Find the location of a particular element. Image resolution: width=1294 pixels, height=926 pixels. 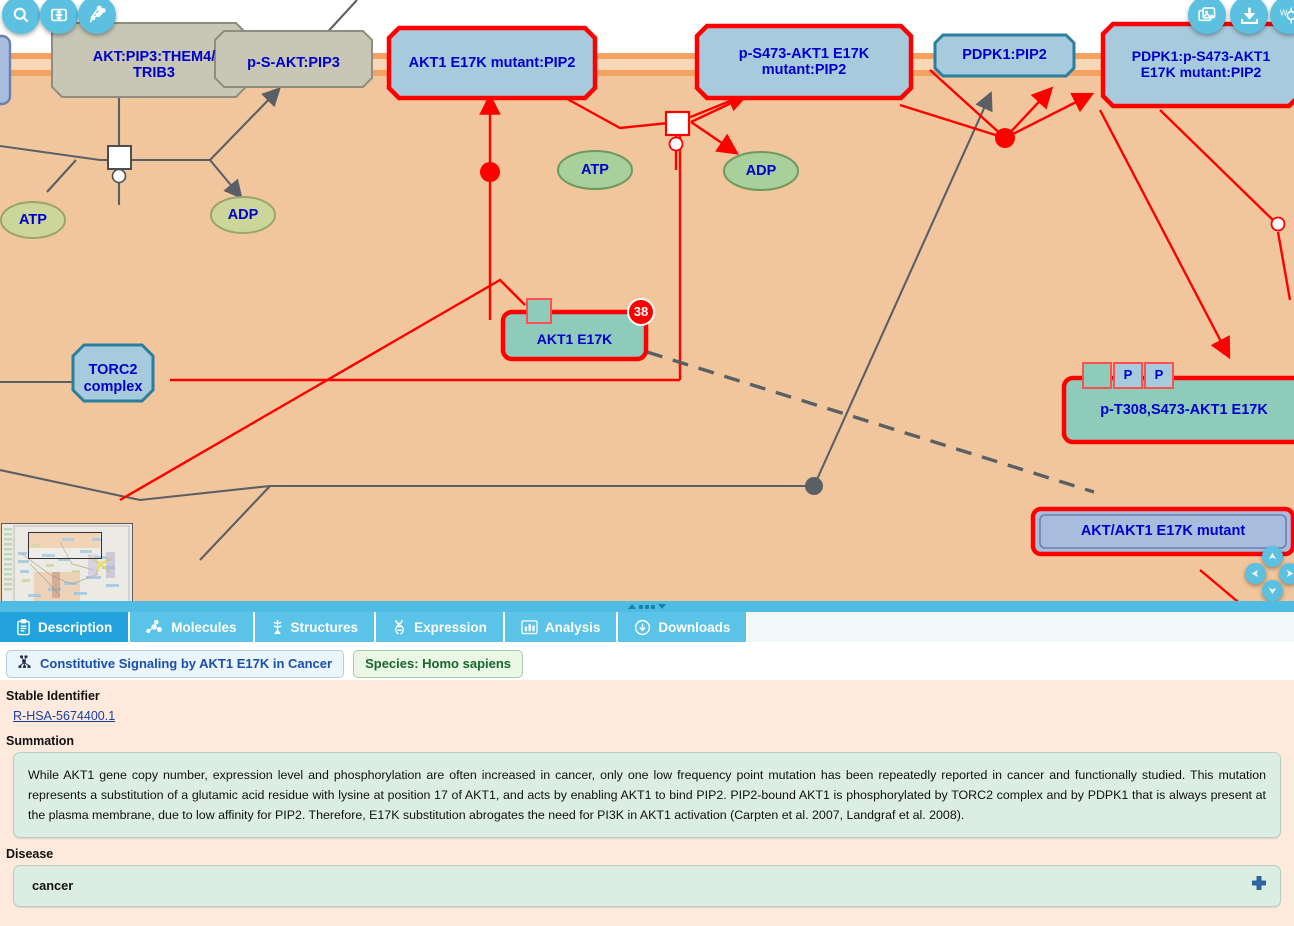

tab-downloads: Downloads is located at coordinates (683, 627).